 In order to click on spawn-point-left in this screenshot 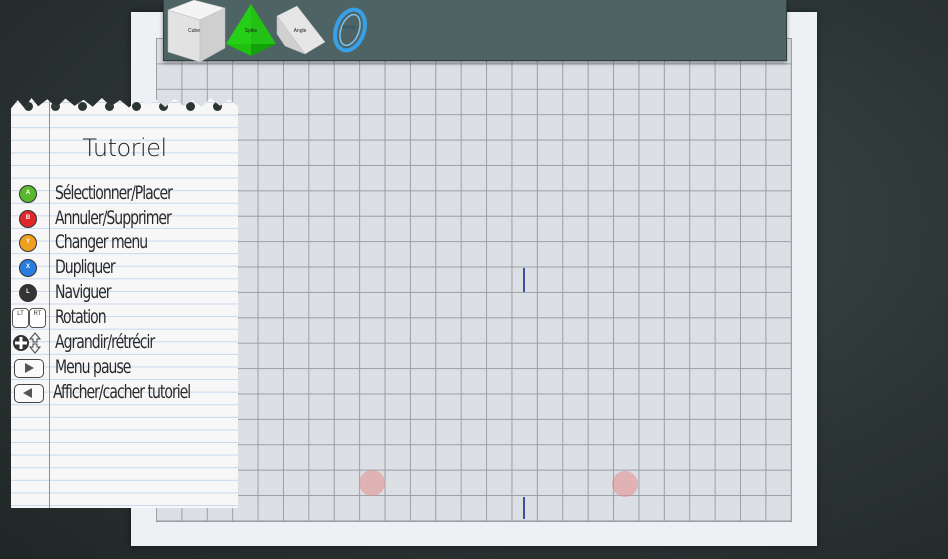, I will do `click(372, 483)`.